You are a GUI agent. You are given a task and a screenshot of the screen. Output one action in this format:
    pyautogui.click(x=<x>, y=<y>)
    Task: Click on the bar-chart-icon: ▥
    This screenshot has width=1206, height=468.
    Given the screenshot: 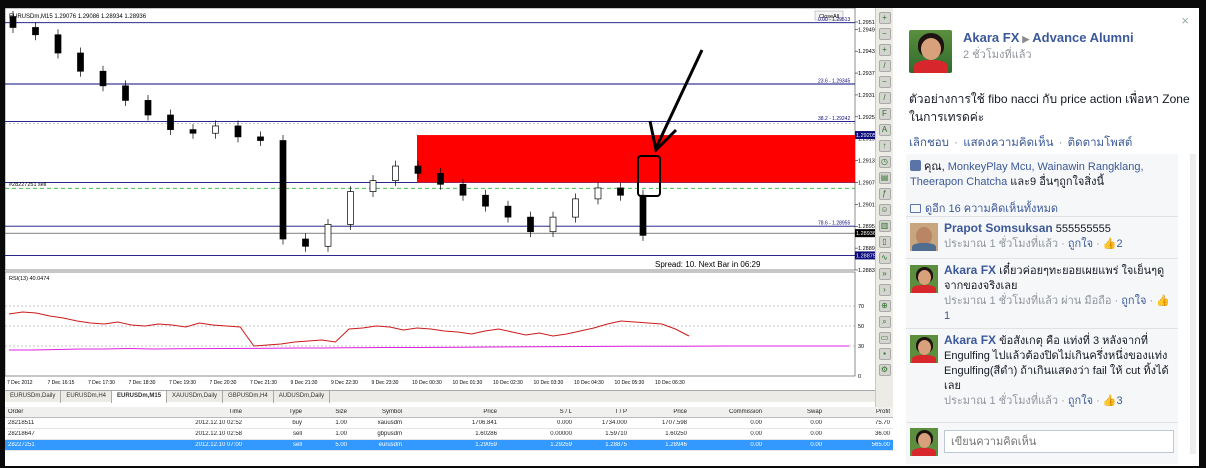 What is the action you would take?
    pyautogui.click(x=884, y=226)
    